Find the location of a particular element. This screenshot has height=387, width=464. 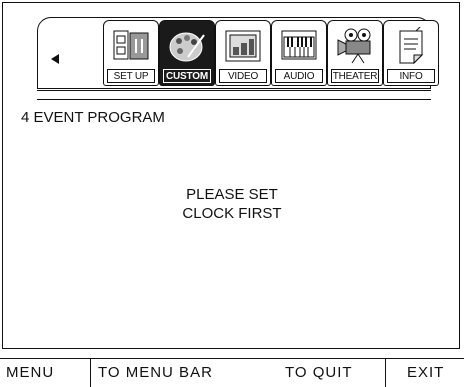

tab-label: VIDEO is located at coordinates (243, 76).